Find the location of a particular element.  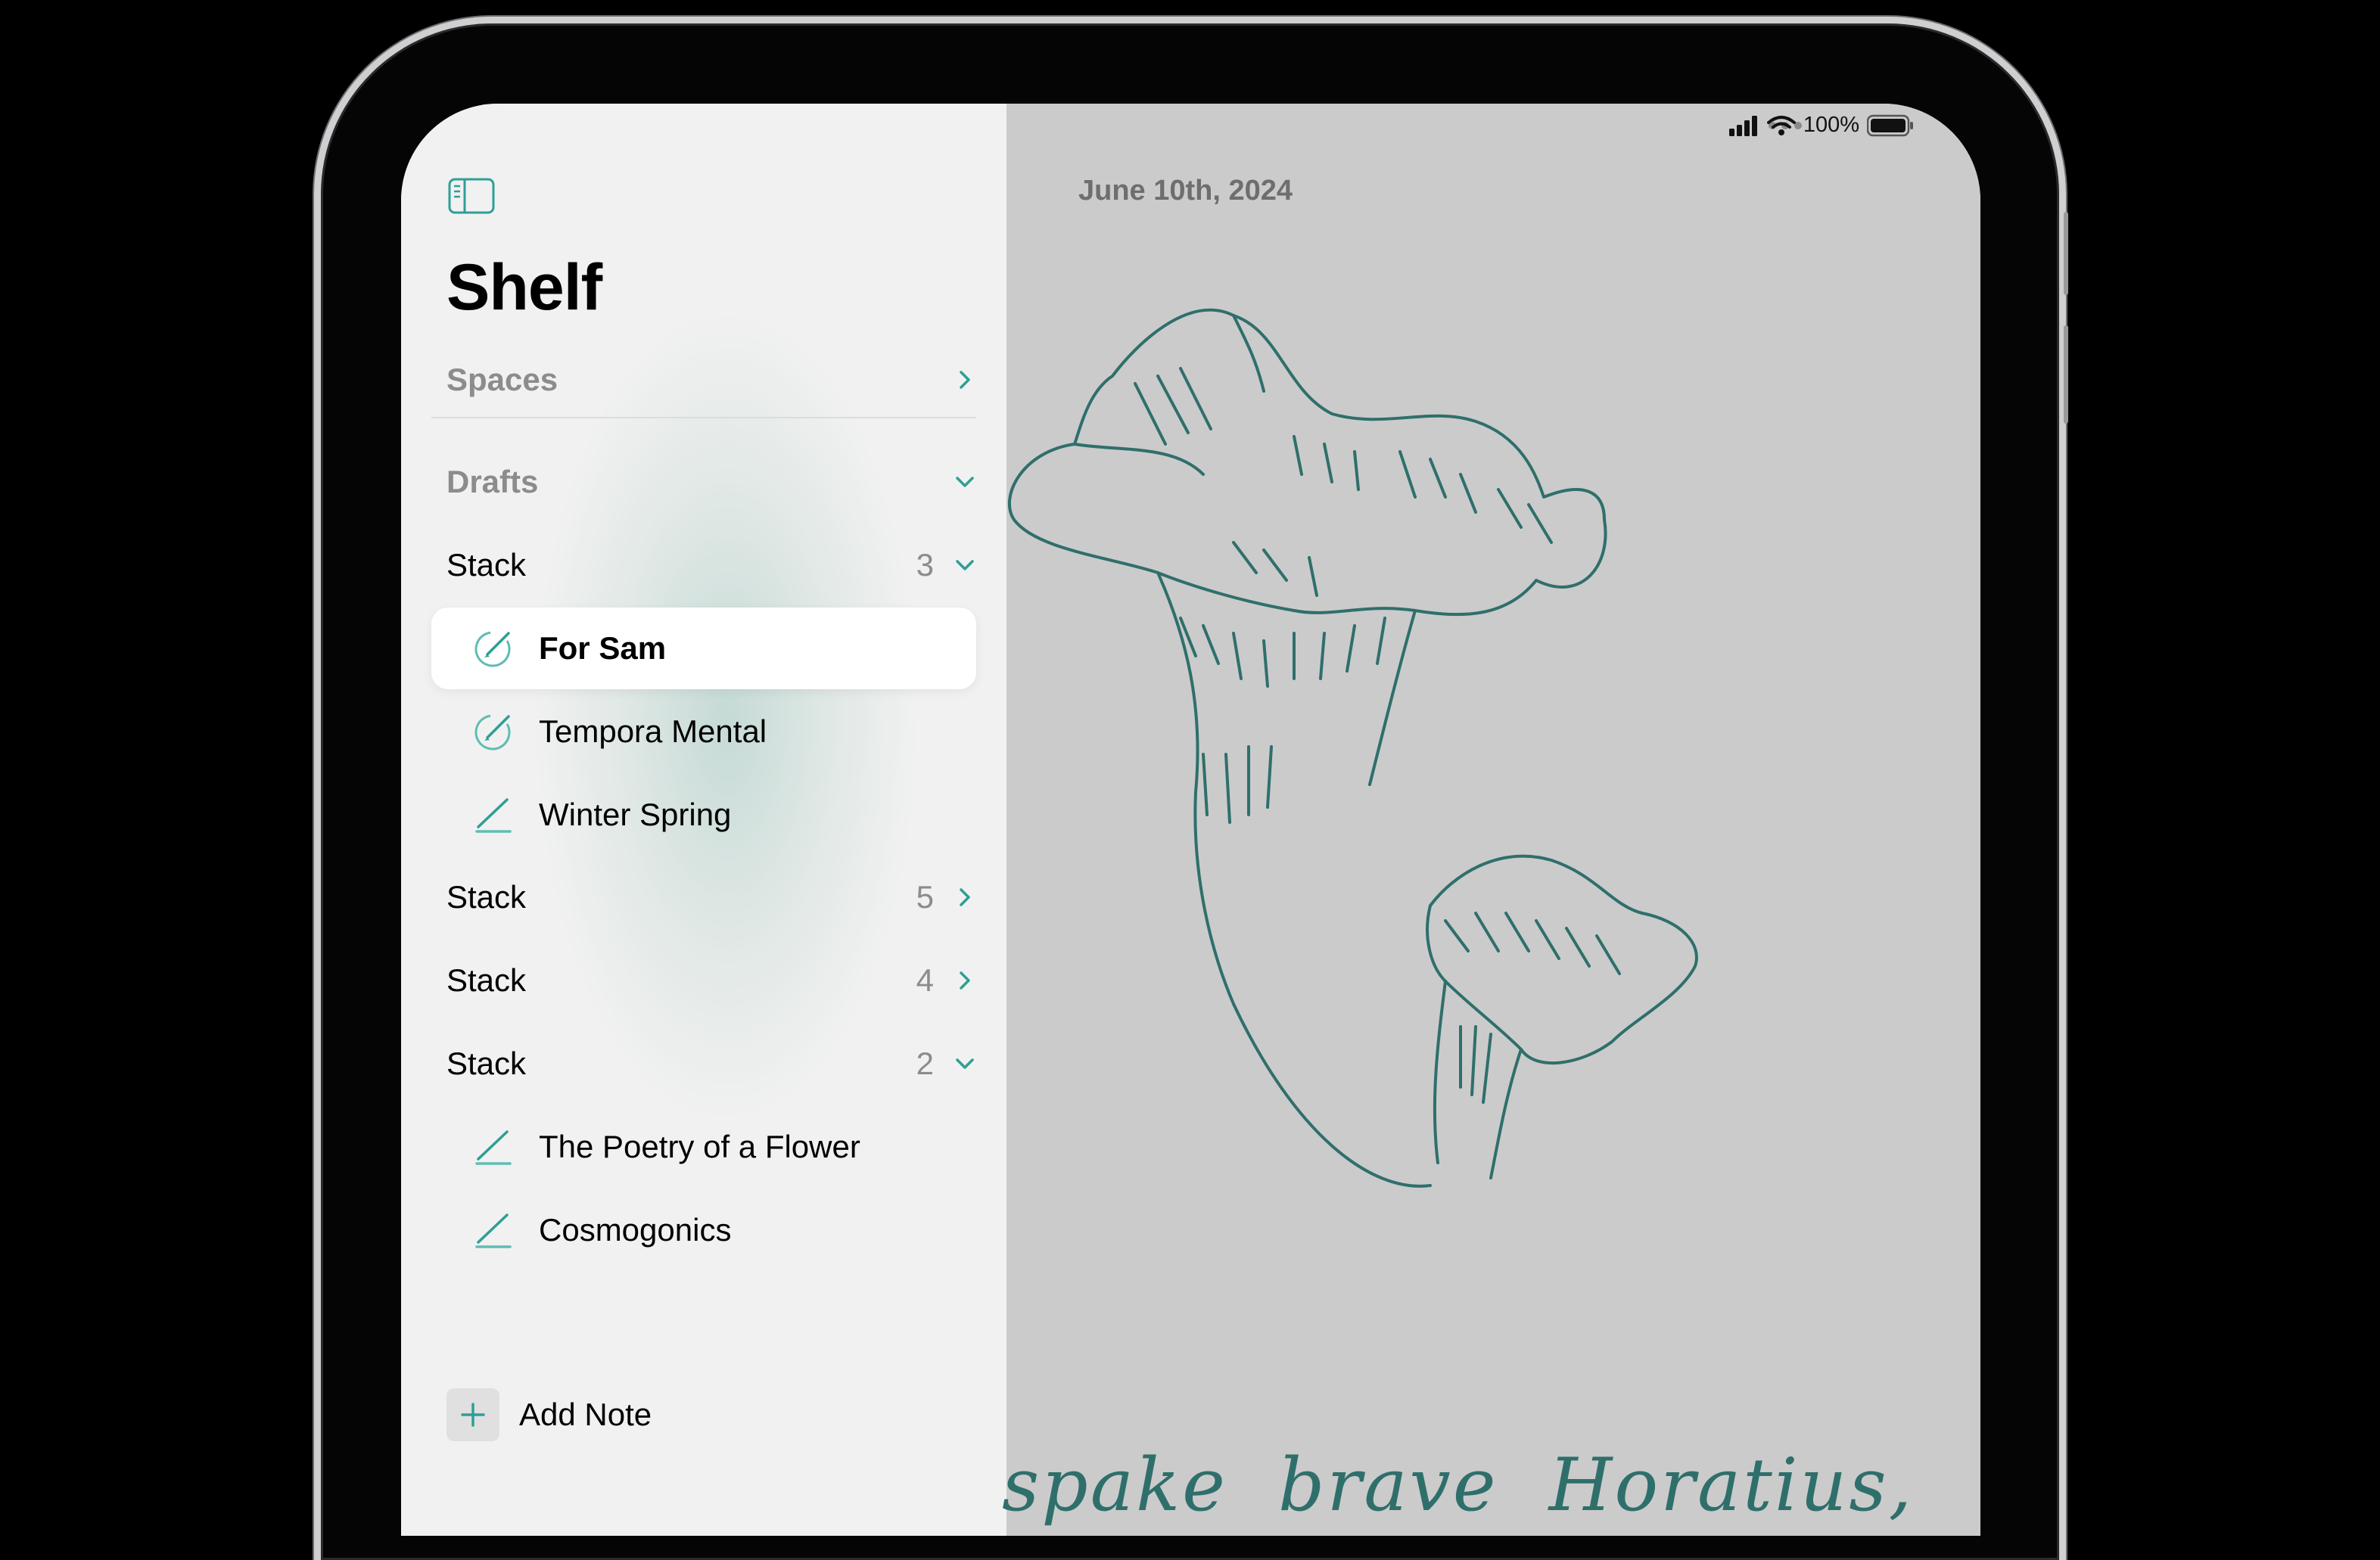

note-item-for-sam: For Sam is located at coordinates (703, 648).